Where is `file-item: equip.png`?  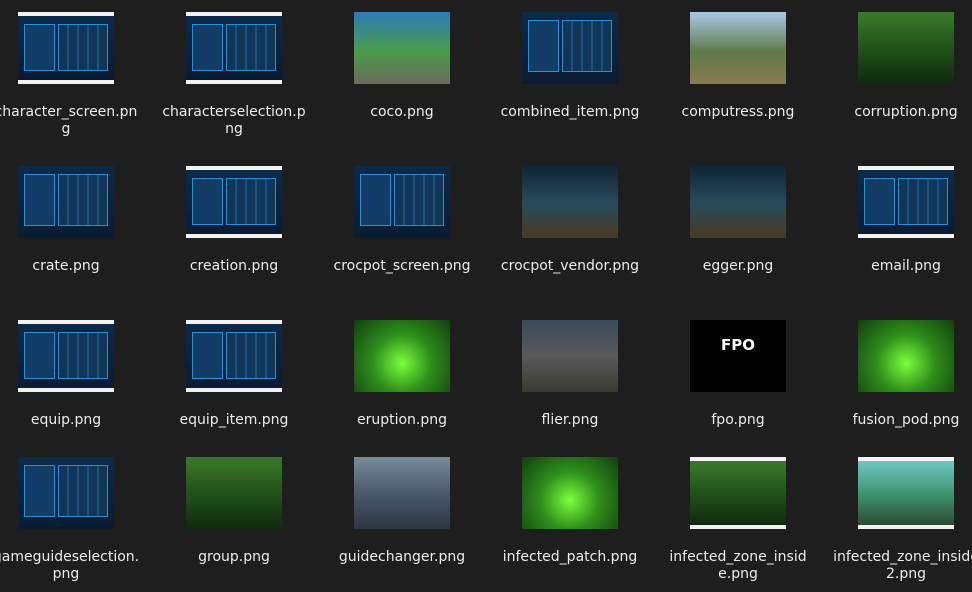 file-item: equip.png is located at coordinates (75, 376).